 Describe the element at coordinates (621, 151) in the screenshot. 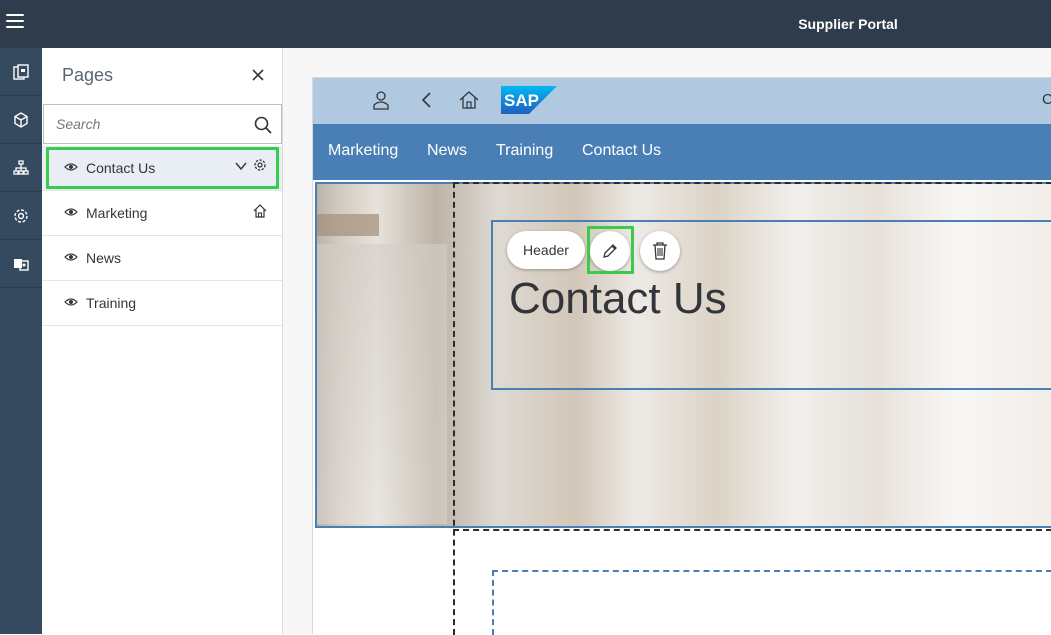

I see `nav-contact-us: Contact Us` at that location.